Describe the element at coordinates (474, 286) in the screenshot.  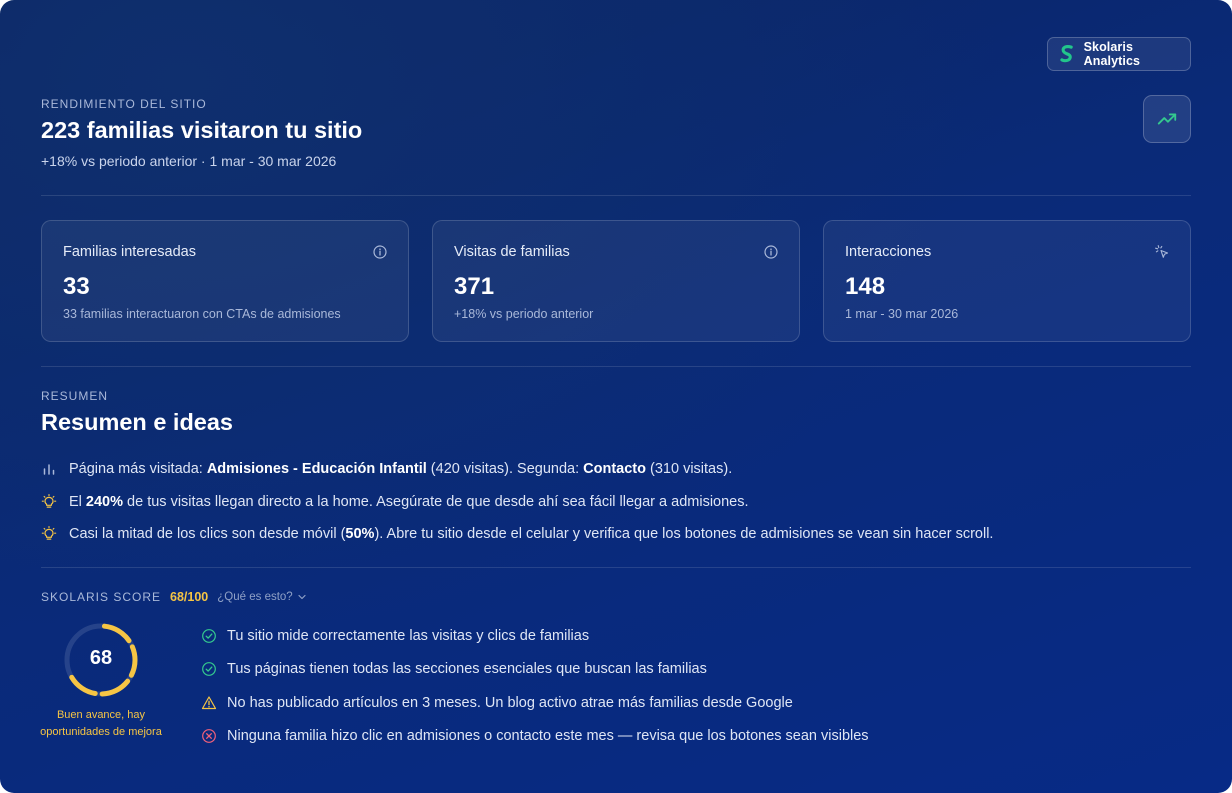
I see `metric-value: 371` at that location.